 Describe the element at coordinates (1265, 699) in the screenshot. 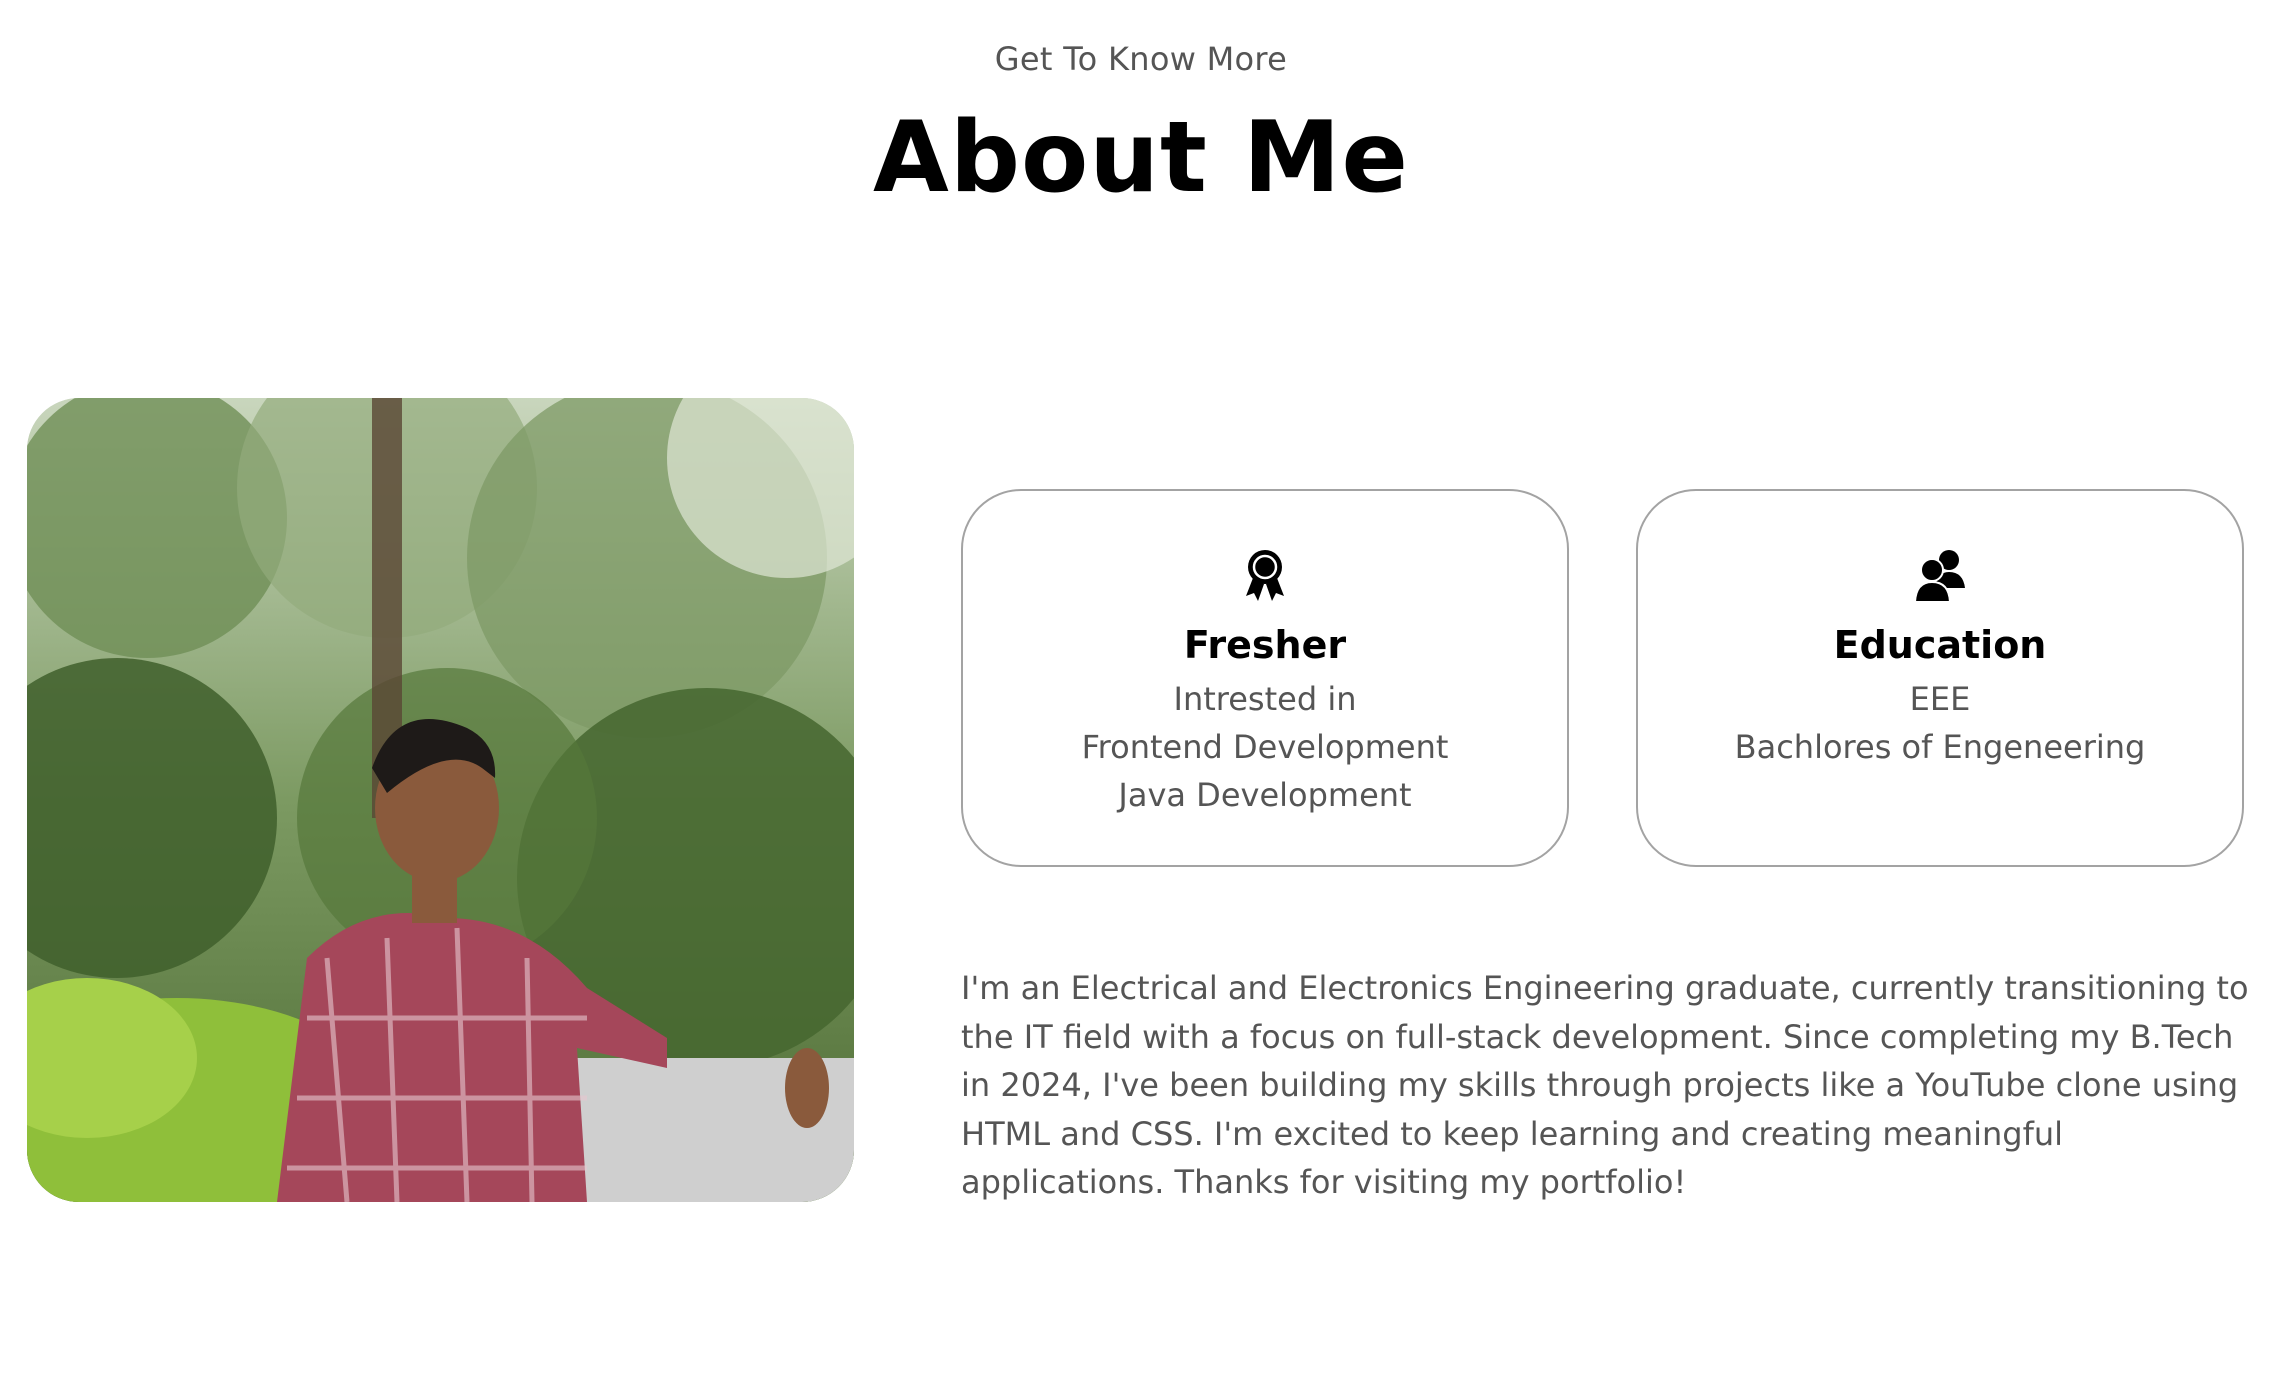

I see `card-detail: Intrested in` at that location.